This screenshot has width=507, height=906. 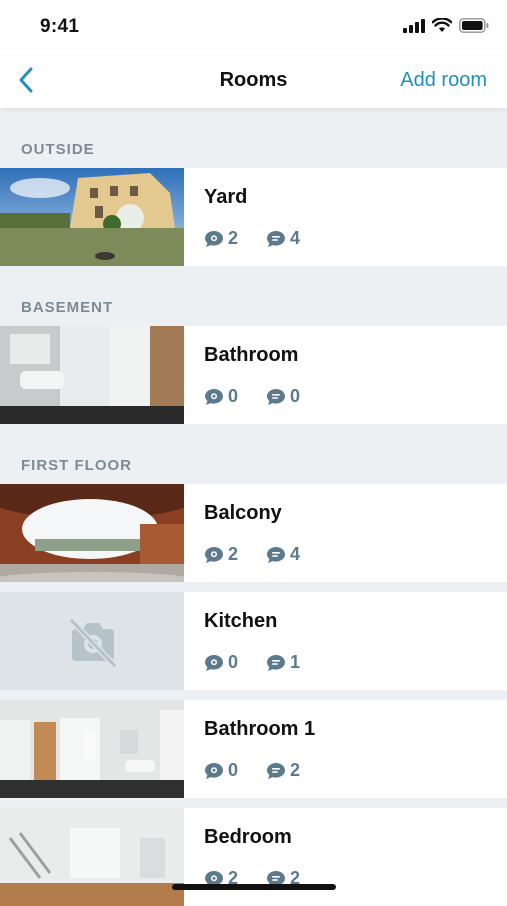 What do you see at coordinates (251, 355) in the screenshot?
I see `room-name: Bathroom` at bounding box center [251, 355].